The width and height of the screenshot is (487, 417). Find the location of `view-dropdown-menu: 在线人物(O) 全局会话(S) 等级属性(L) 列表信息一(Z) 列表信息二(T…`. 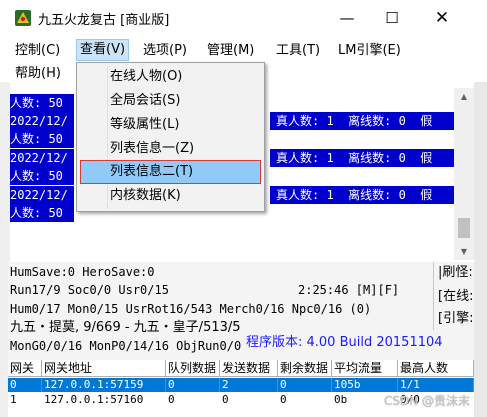

view-dropdown-menu: 在线人物(O) 全局会话(S) 等级属性(L) 列表信息一(Z) 列表信息二(T… is located at coordinates (170, 137).